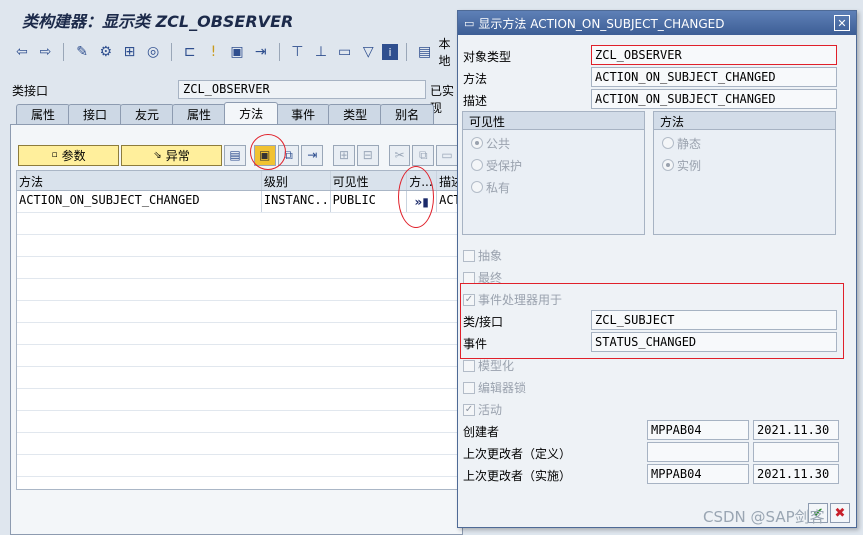 This screenshot has height=535, width=863. I want to click on event-label: 事件, so click(475, 344).